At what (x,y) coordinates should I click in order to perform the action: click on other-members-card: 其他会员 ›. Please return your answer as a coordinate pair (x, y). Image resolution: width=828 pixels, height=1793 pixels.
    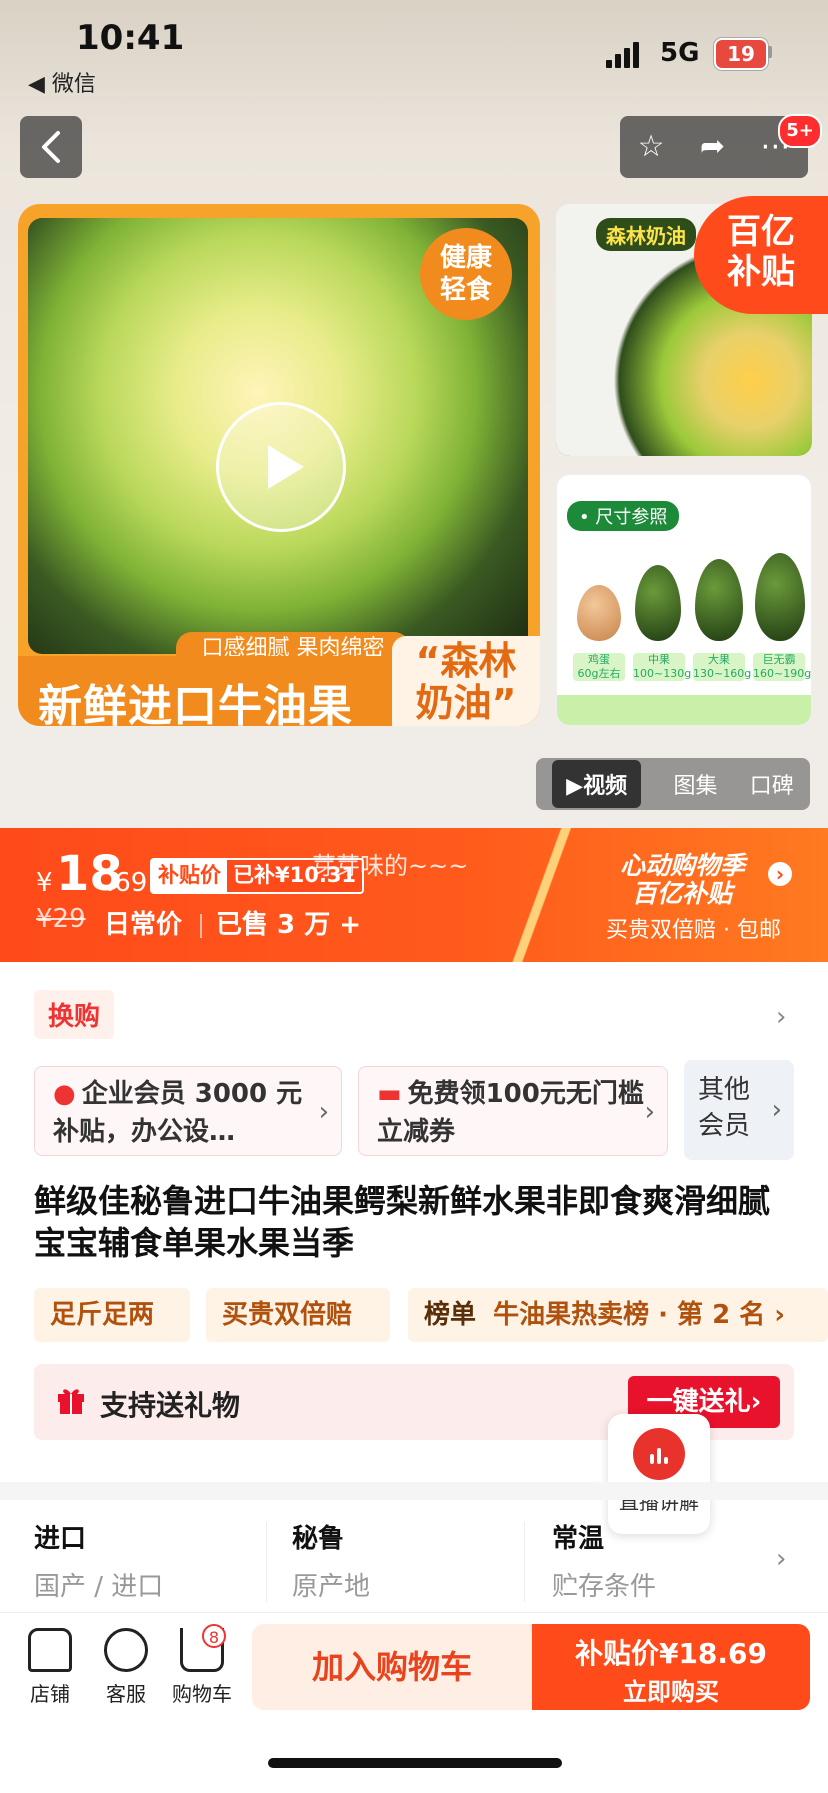
    Looking at the image, I should click on (739, 1110).